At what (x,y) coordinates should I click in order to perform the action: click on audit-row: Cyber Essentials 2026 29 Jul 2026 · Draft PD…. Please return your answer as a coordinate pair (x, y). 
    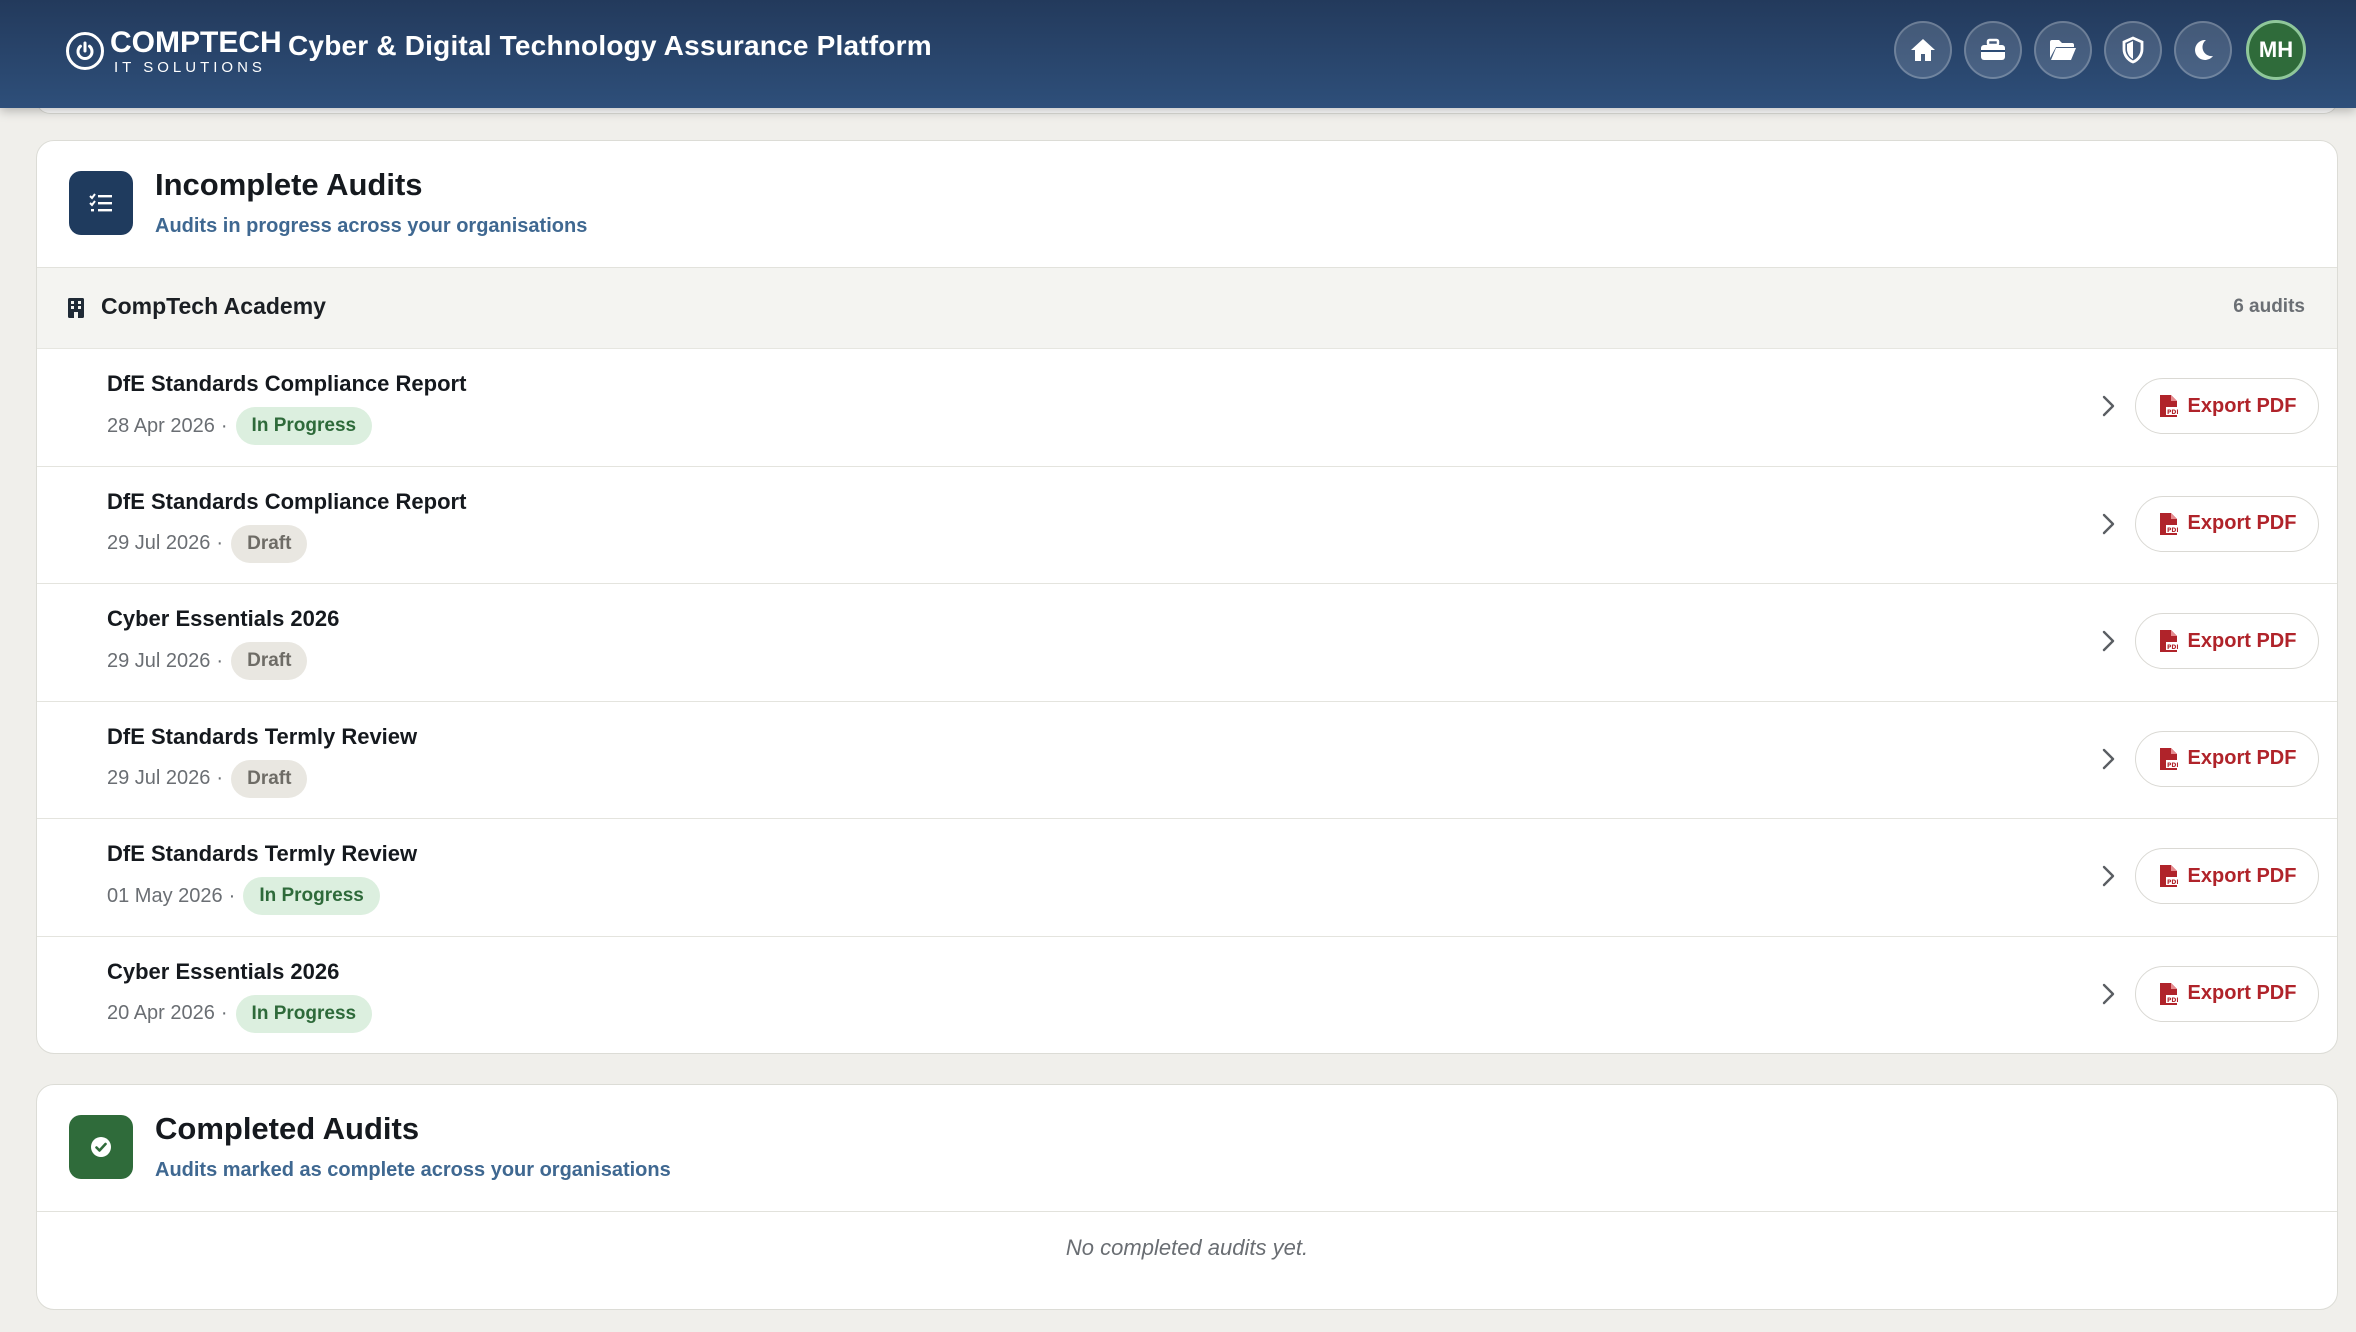
    Looking at the image, I should click on (1187, 643).